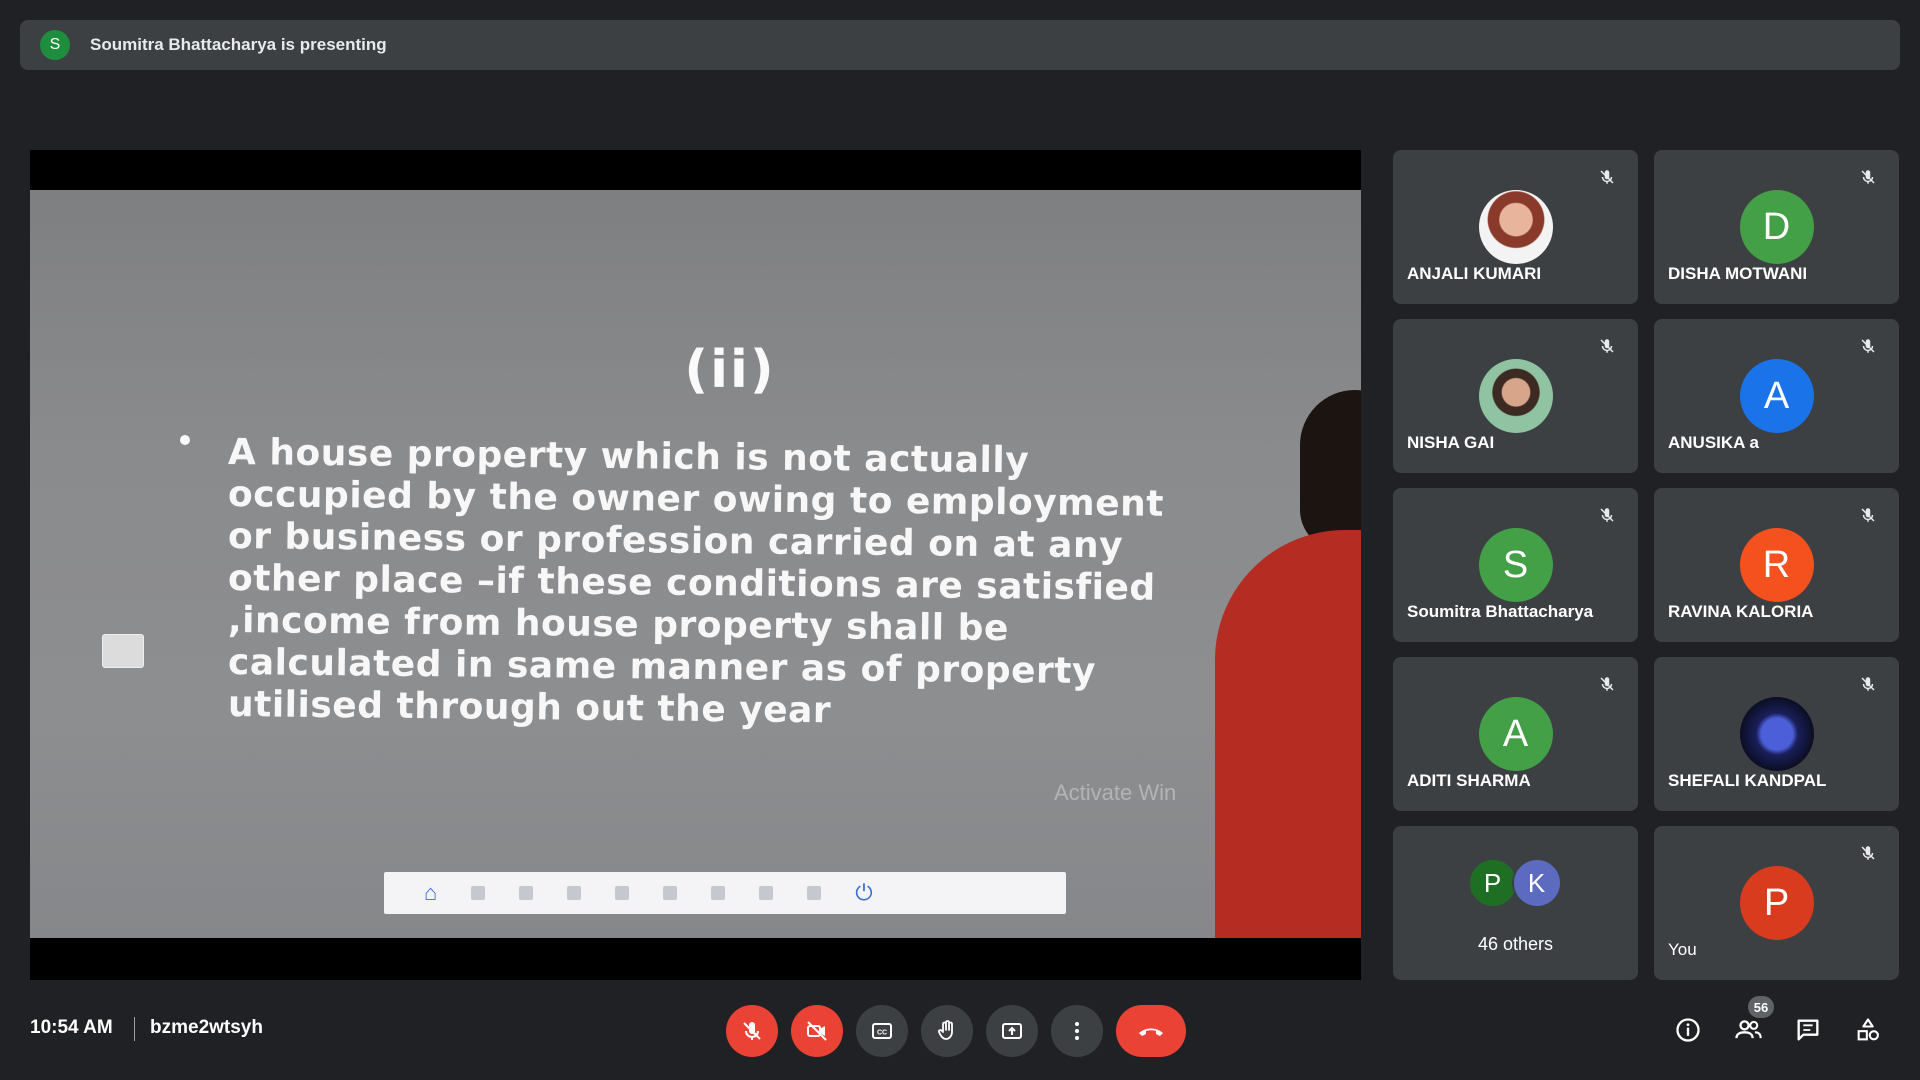 Image resolution: width=1920 pixels, height=1080 pixels. I want to click on activities-button, so click(1868, 1030).